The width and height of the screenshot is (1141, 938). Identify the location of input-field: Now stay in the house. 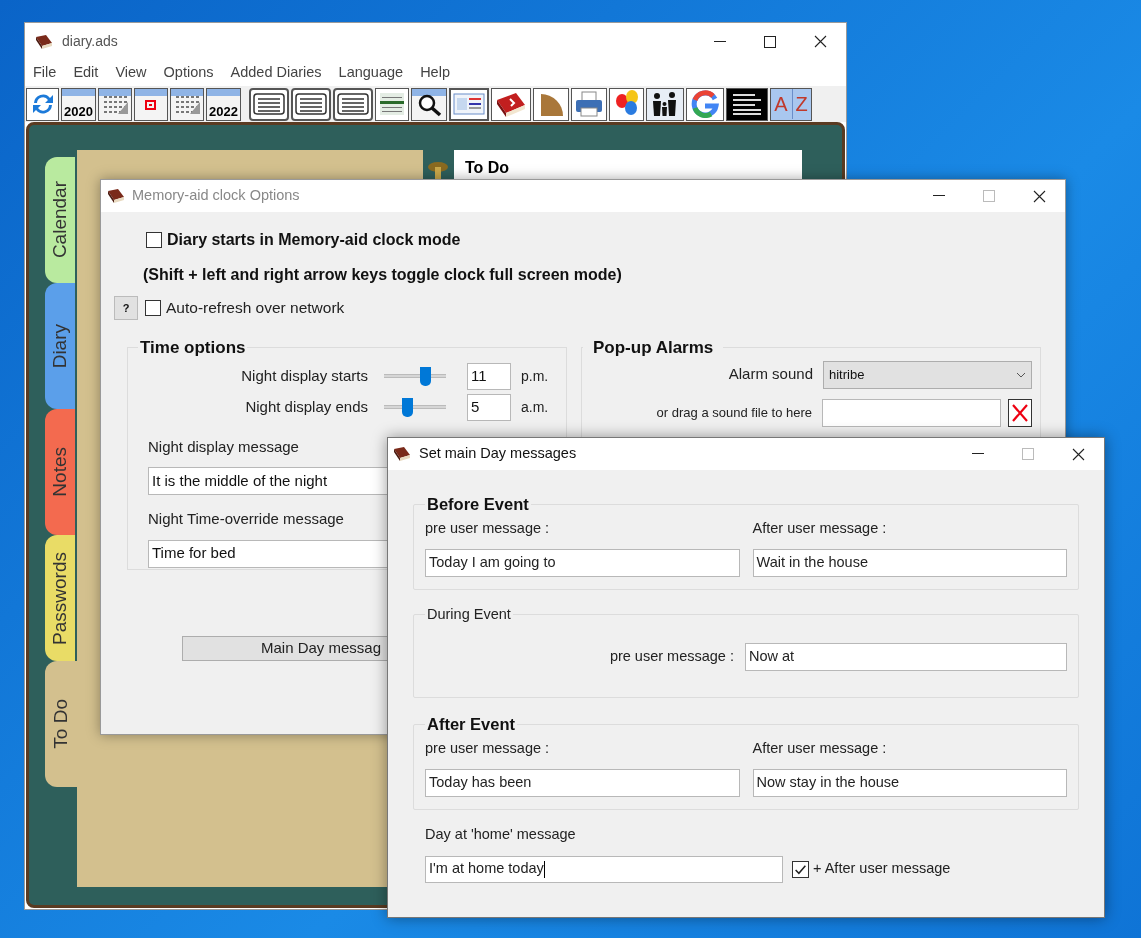
(909, 782).